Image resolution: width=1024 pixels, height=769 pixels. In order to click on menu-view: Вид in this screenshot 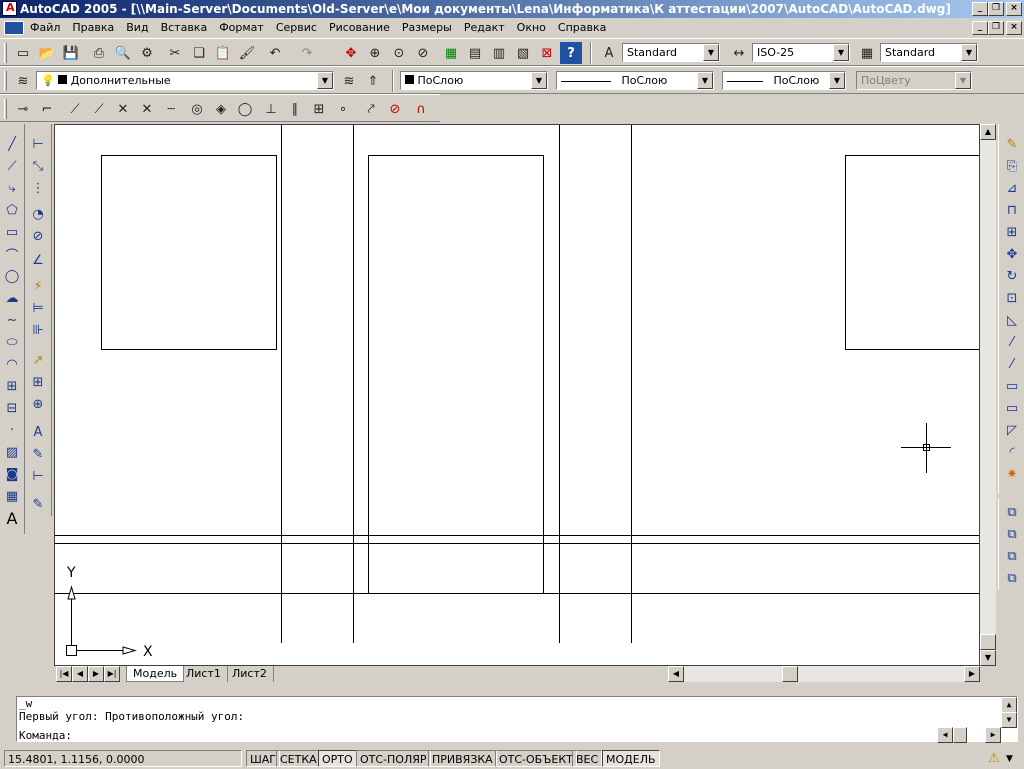, I will do `click(137, 27)`.